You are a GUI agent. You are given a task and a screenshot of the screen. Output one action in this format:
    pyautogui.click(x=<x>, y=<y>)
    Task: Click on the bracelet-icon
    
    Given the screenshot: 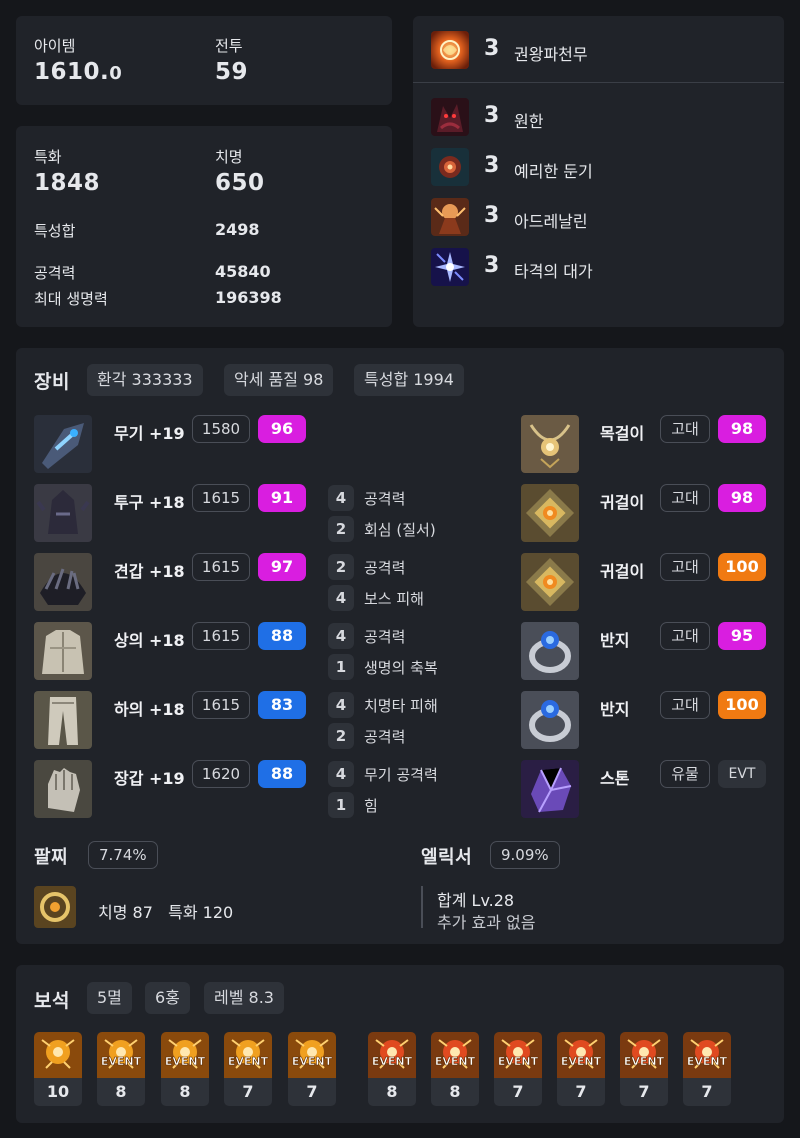 What is the action you would take?
    pyautogui.click(x=55, y=907)
    